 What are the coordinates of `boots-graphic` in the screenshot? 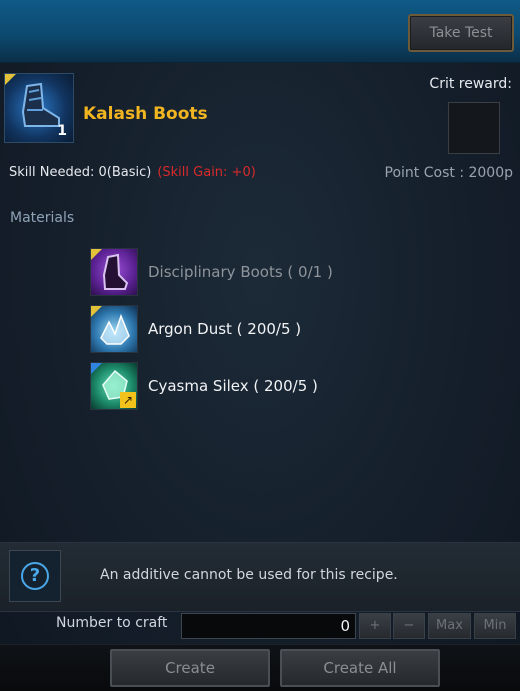 It's located at (115, 271).